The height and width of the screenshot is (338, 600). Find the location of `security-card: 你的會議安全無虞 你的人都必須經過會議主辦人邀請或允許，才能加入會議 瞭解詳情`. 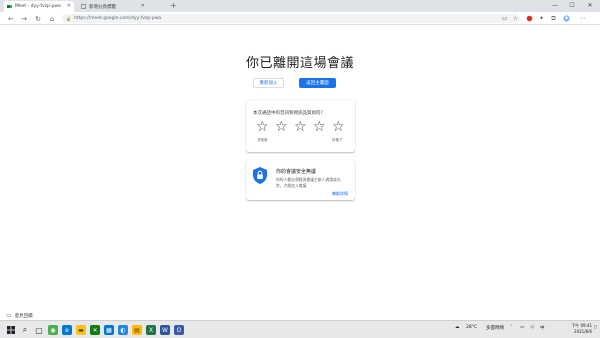

security-card: 你的會議安全無虞 你的人都必須經過會議主辦人邀請或允許，才能加入會議 瞭解詳情 is located at coordinates (300, 180).